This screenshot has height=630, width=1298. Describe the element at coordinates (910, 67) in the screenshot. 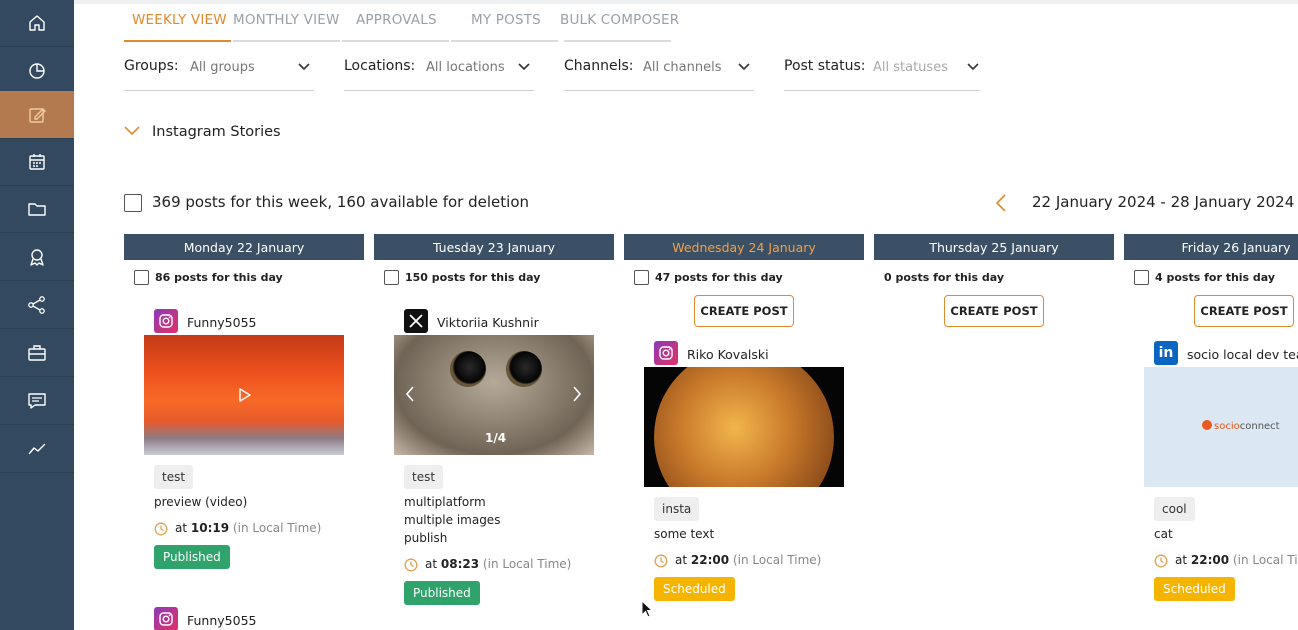

I see `post-status-placeholder: All statuses` at that location.